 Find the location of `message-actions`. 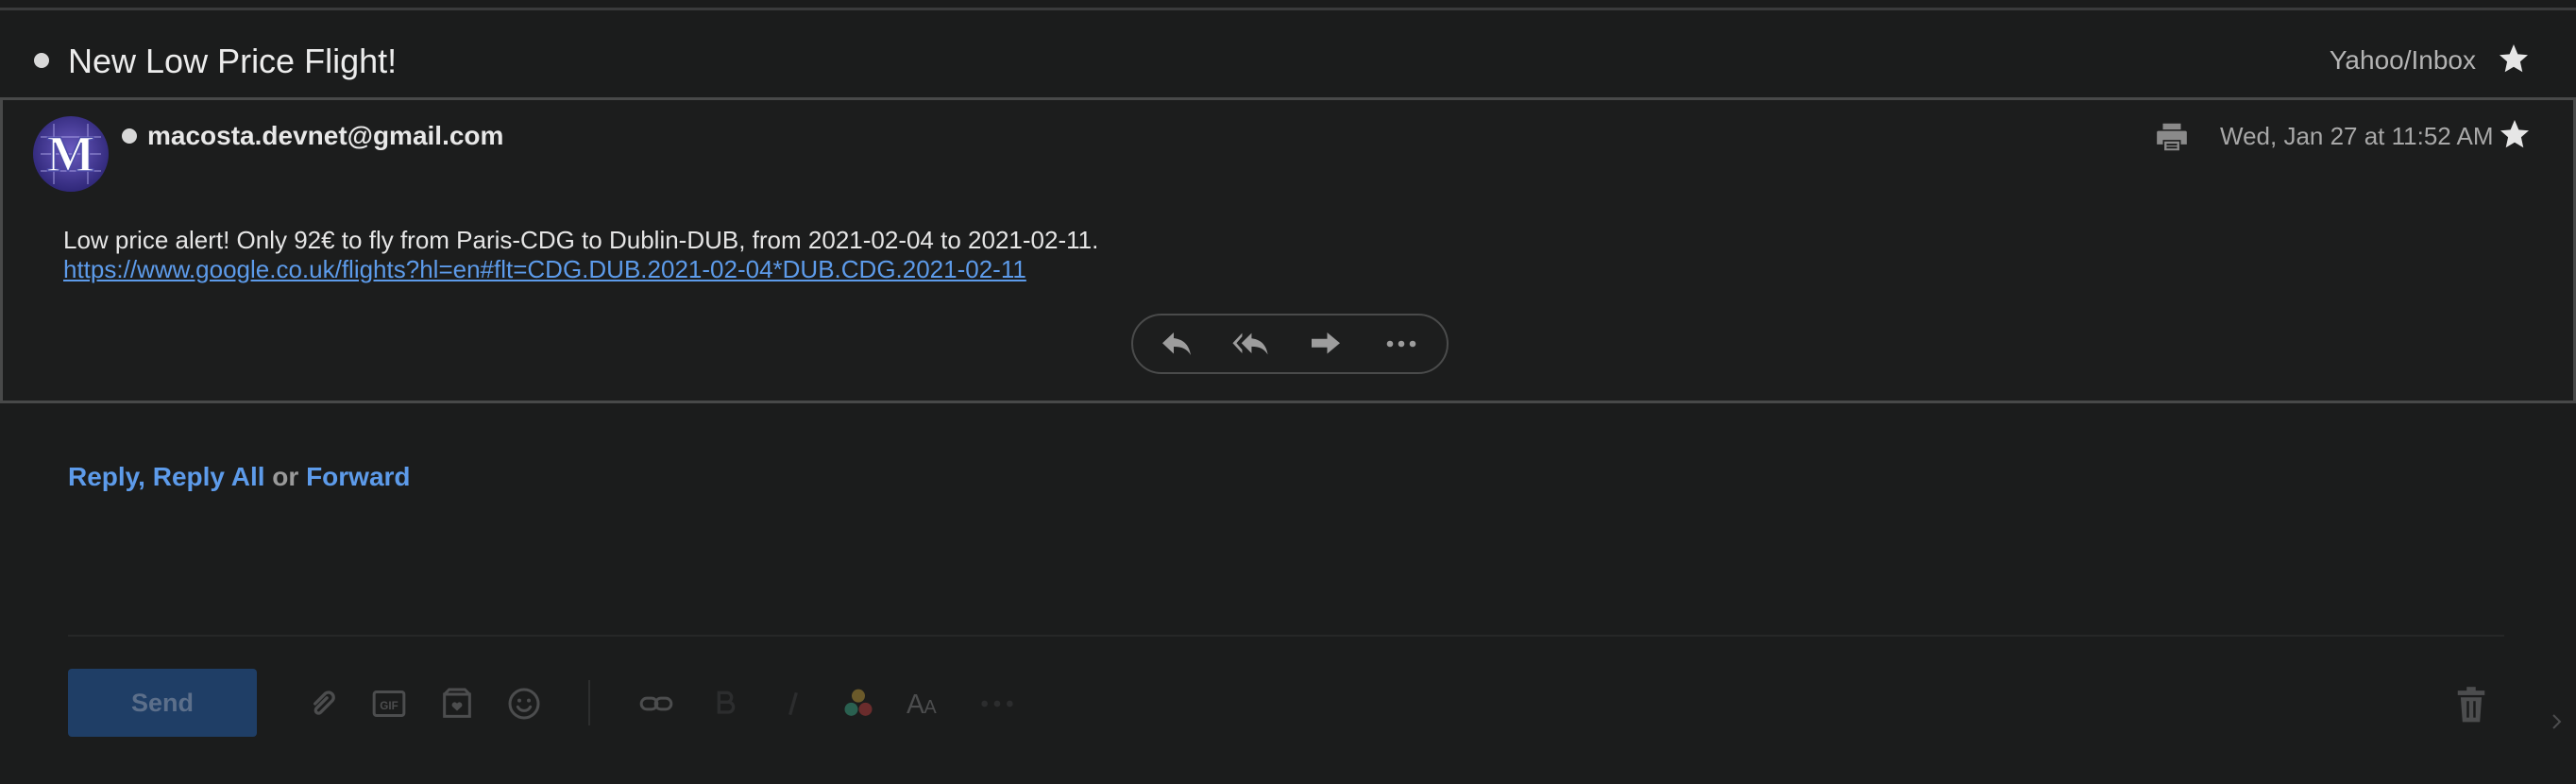

message-actions is located at coordinates (1290, 344).